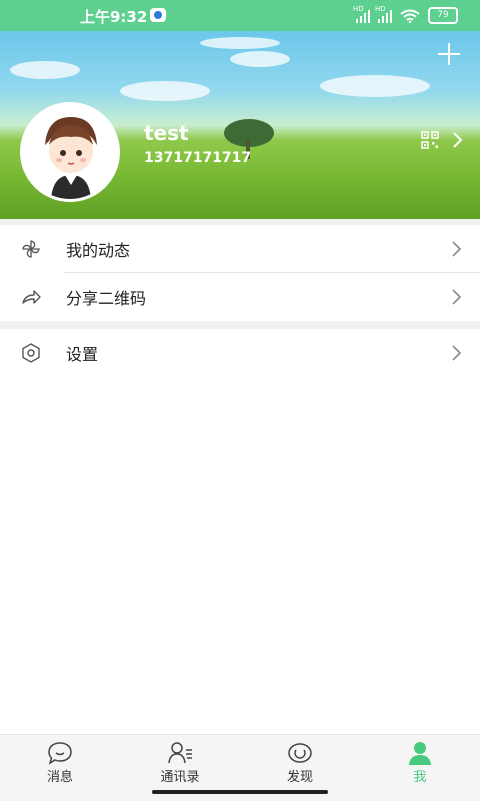 Image resolution: width=480 pixels, height=801 pixels. I want to click on avatar, so click(70, 152).